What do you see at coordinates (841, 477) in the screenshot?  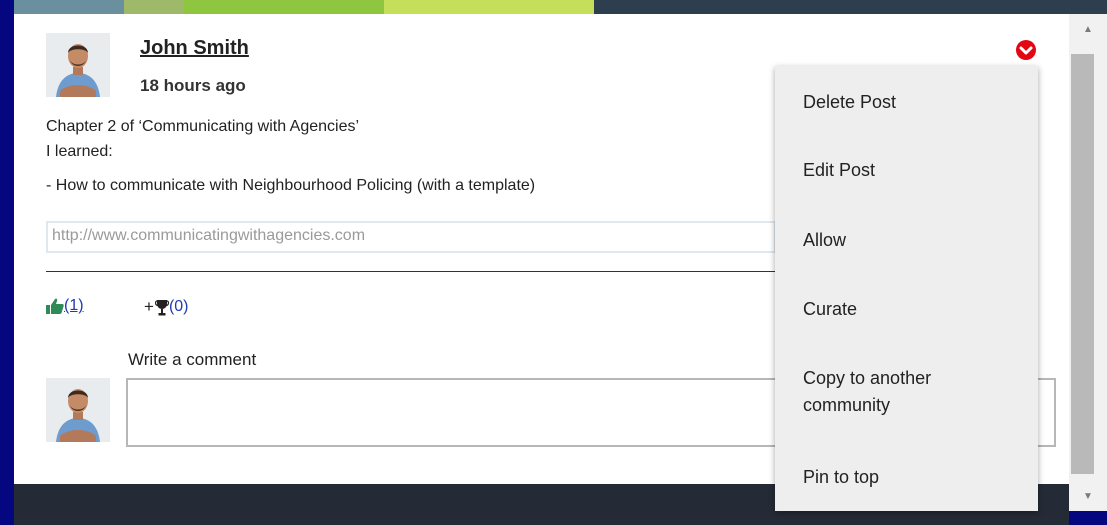 I see `menu-item-pin-to-top: Pin to top` at bounding box center [841, 477].